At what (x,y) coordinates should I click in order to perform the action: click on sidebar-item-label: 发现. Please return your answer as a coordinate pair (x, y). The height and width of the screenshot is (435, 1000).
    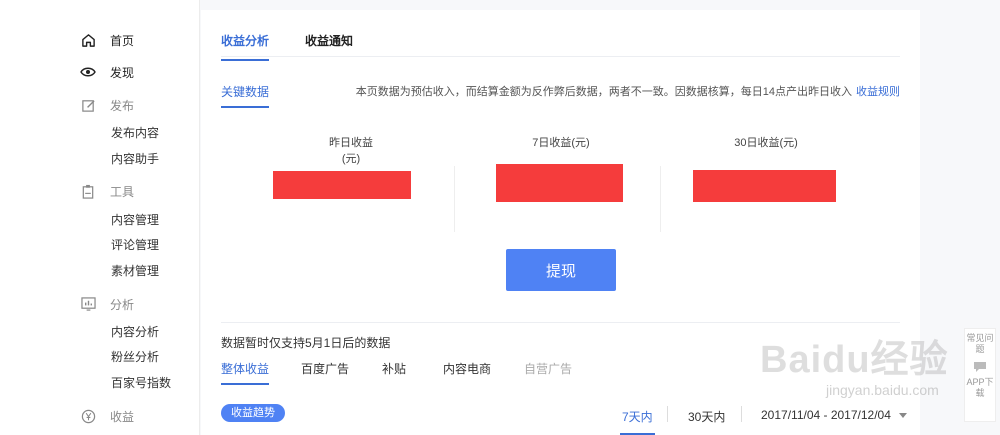
    Looking at the image, I should click on (122, 72).